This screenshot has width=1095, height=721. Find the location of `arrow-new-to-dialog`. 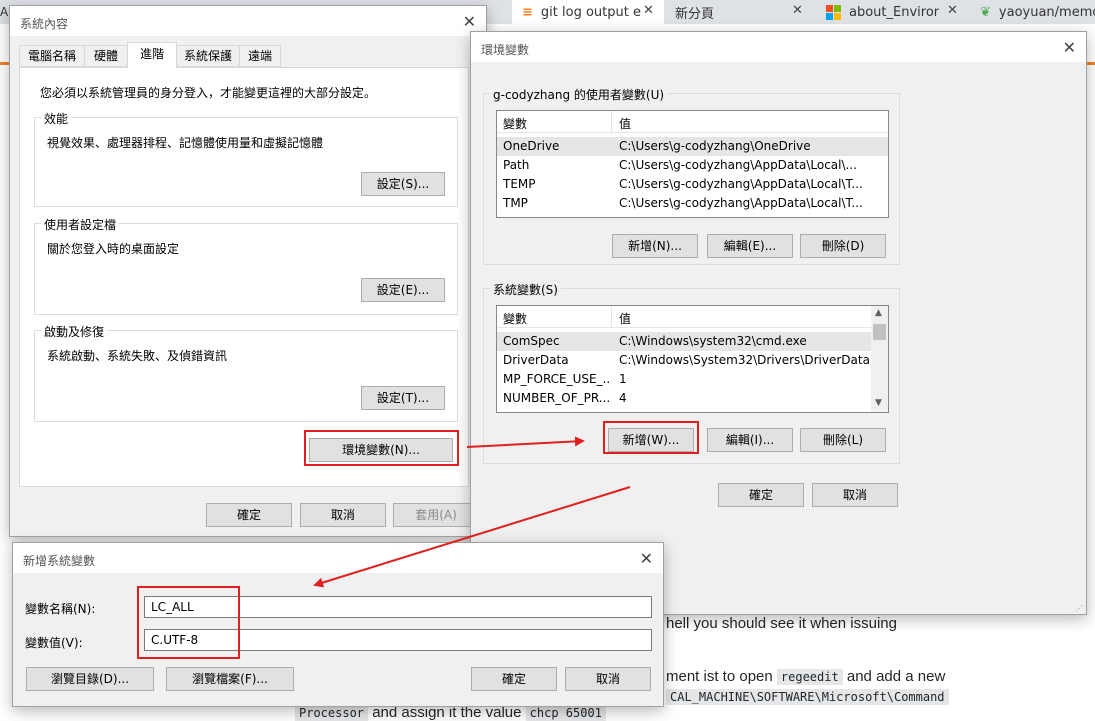

arrow-new-to-dialog is located at coordinates (472, 537).